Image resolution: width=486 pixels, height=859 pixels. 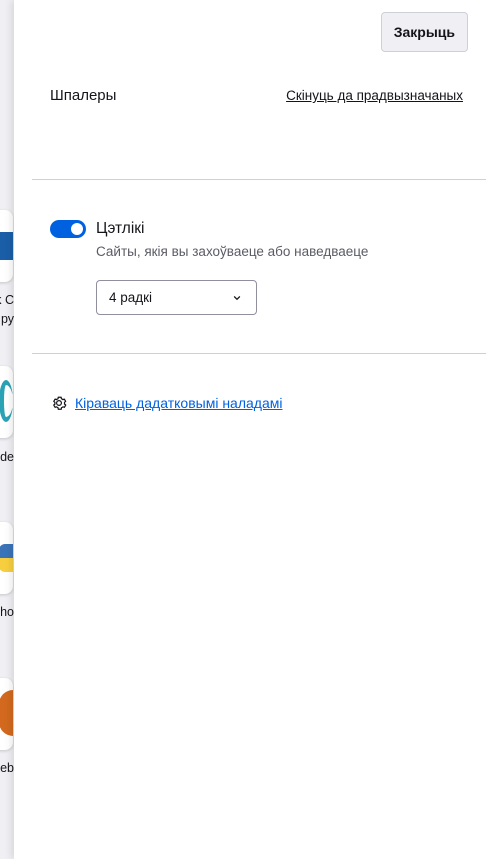 What do you see at coordinates (83, 95) in the screenshot?
I see `wallpaper-title: Шпалеры` at bounding box center [83, 95].